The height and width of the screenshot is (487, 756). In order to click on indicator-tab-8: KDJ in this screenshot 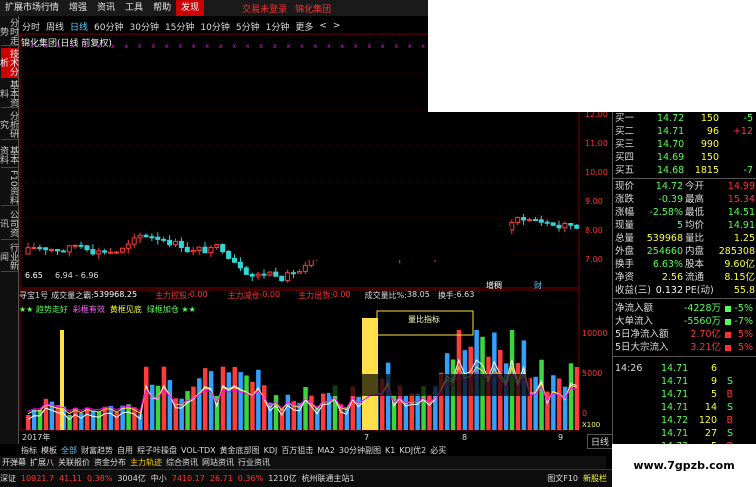, I will do `click(271, 450)`.